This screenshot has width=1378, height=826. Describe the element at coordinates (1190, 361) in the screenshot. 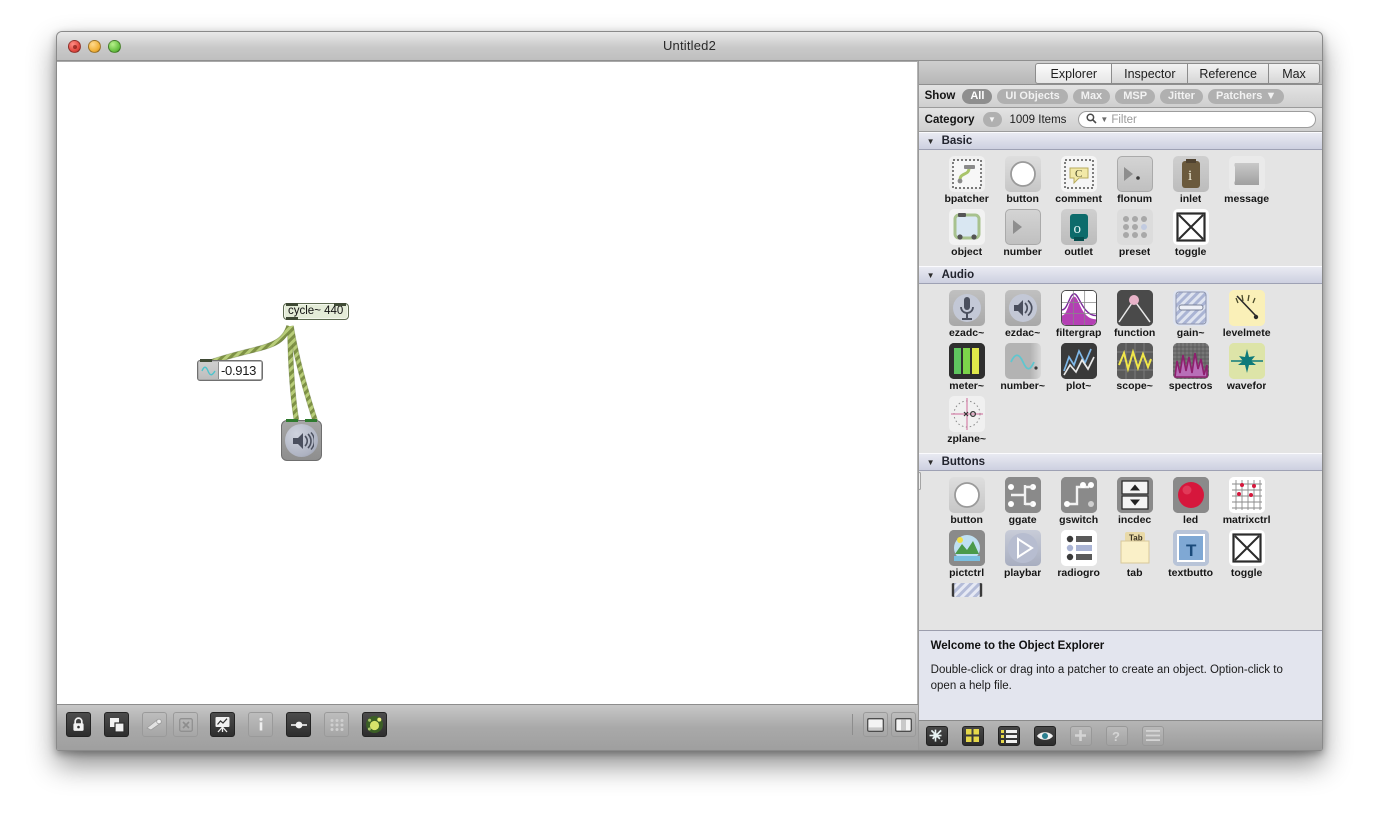

I see `spectroscope-icon` at that location.